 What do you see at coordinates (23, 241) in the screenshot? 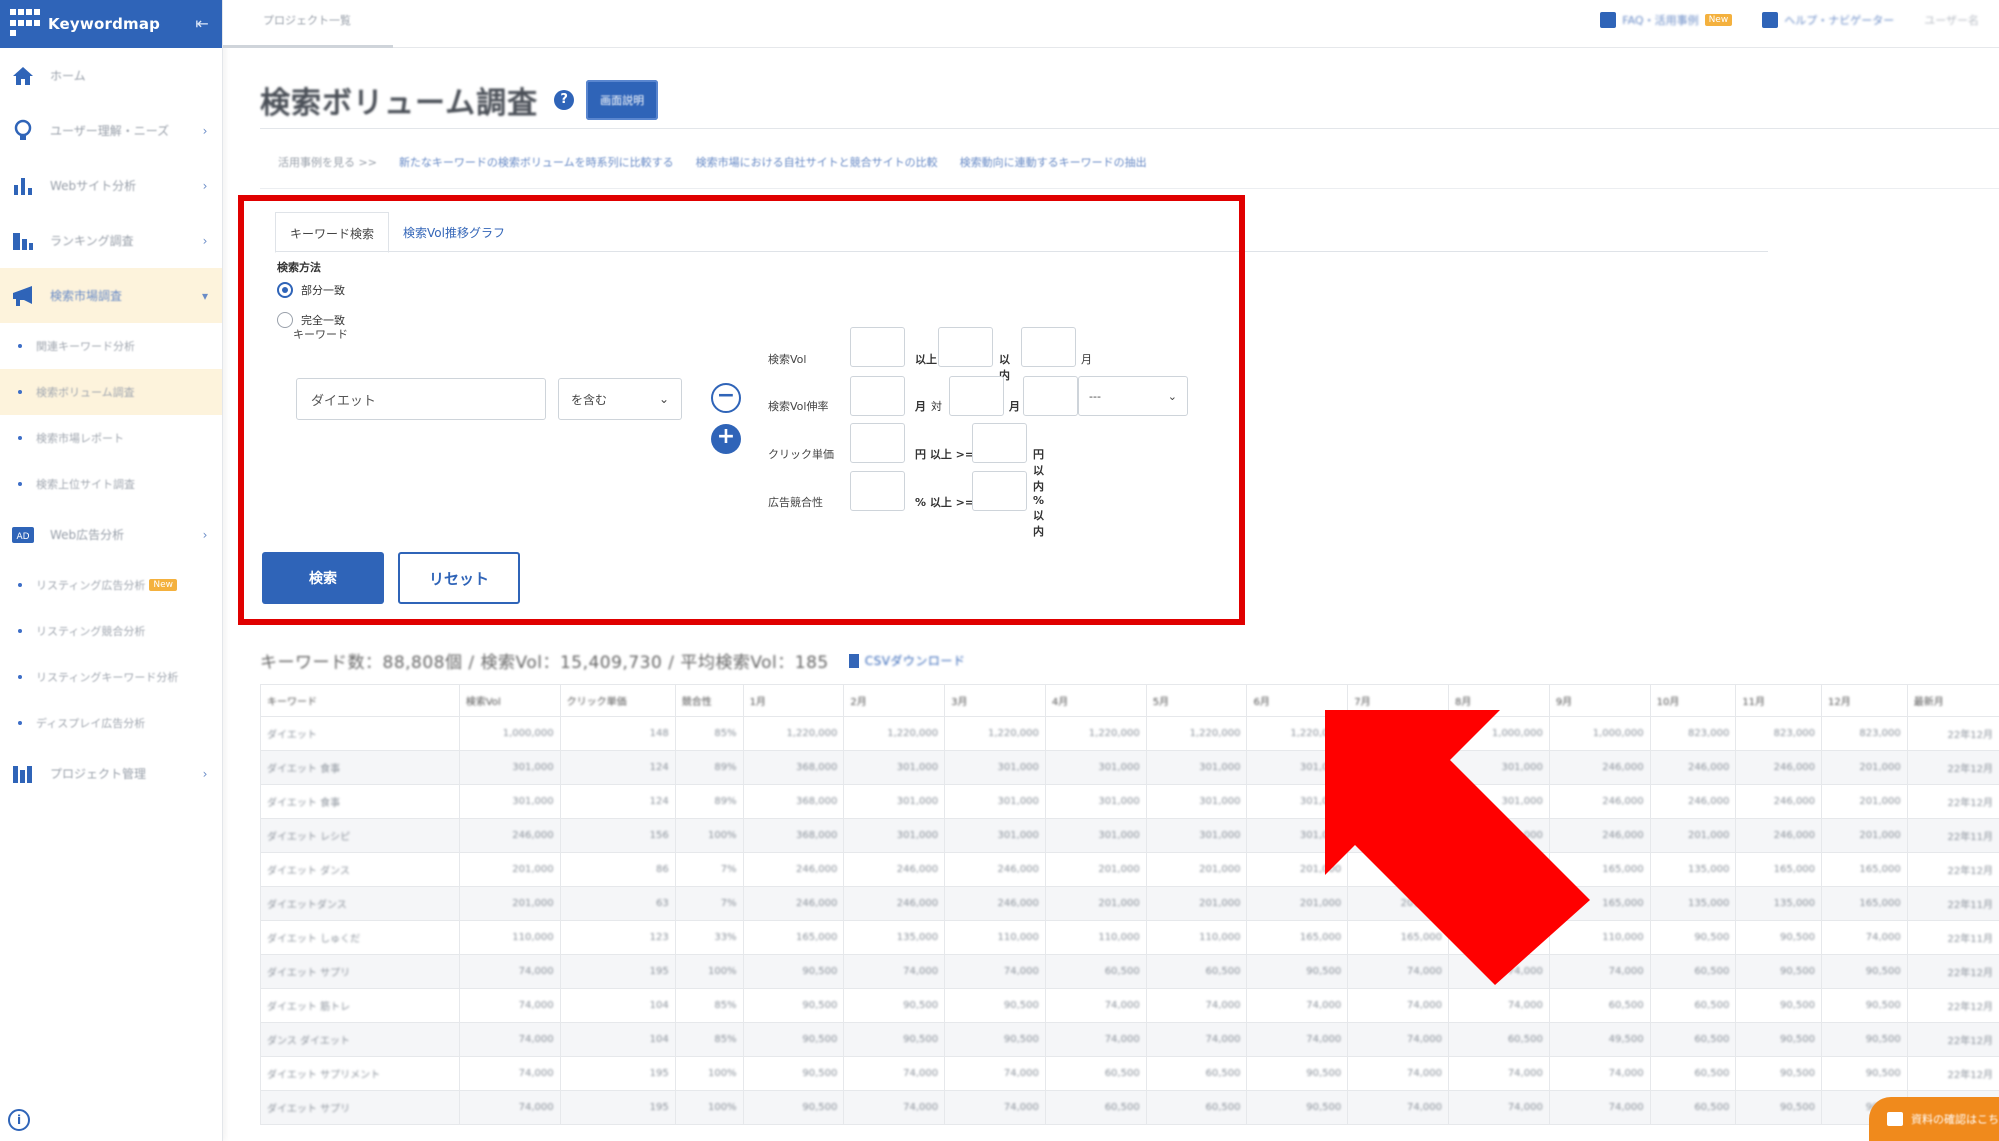
I see `ranking-icon` at bounding box center [23, 241].